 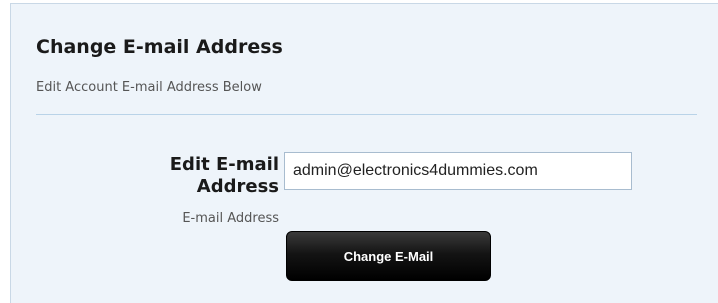 What do you see at coordinates (149, 87) in the screenshot?
I see `panel-subtitle: Edit Account E-mail Address Below` at bounding box center [149, 87].